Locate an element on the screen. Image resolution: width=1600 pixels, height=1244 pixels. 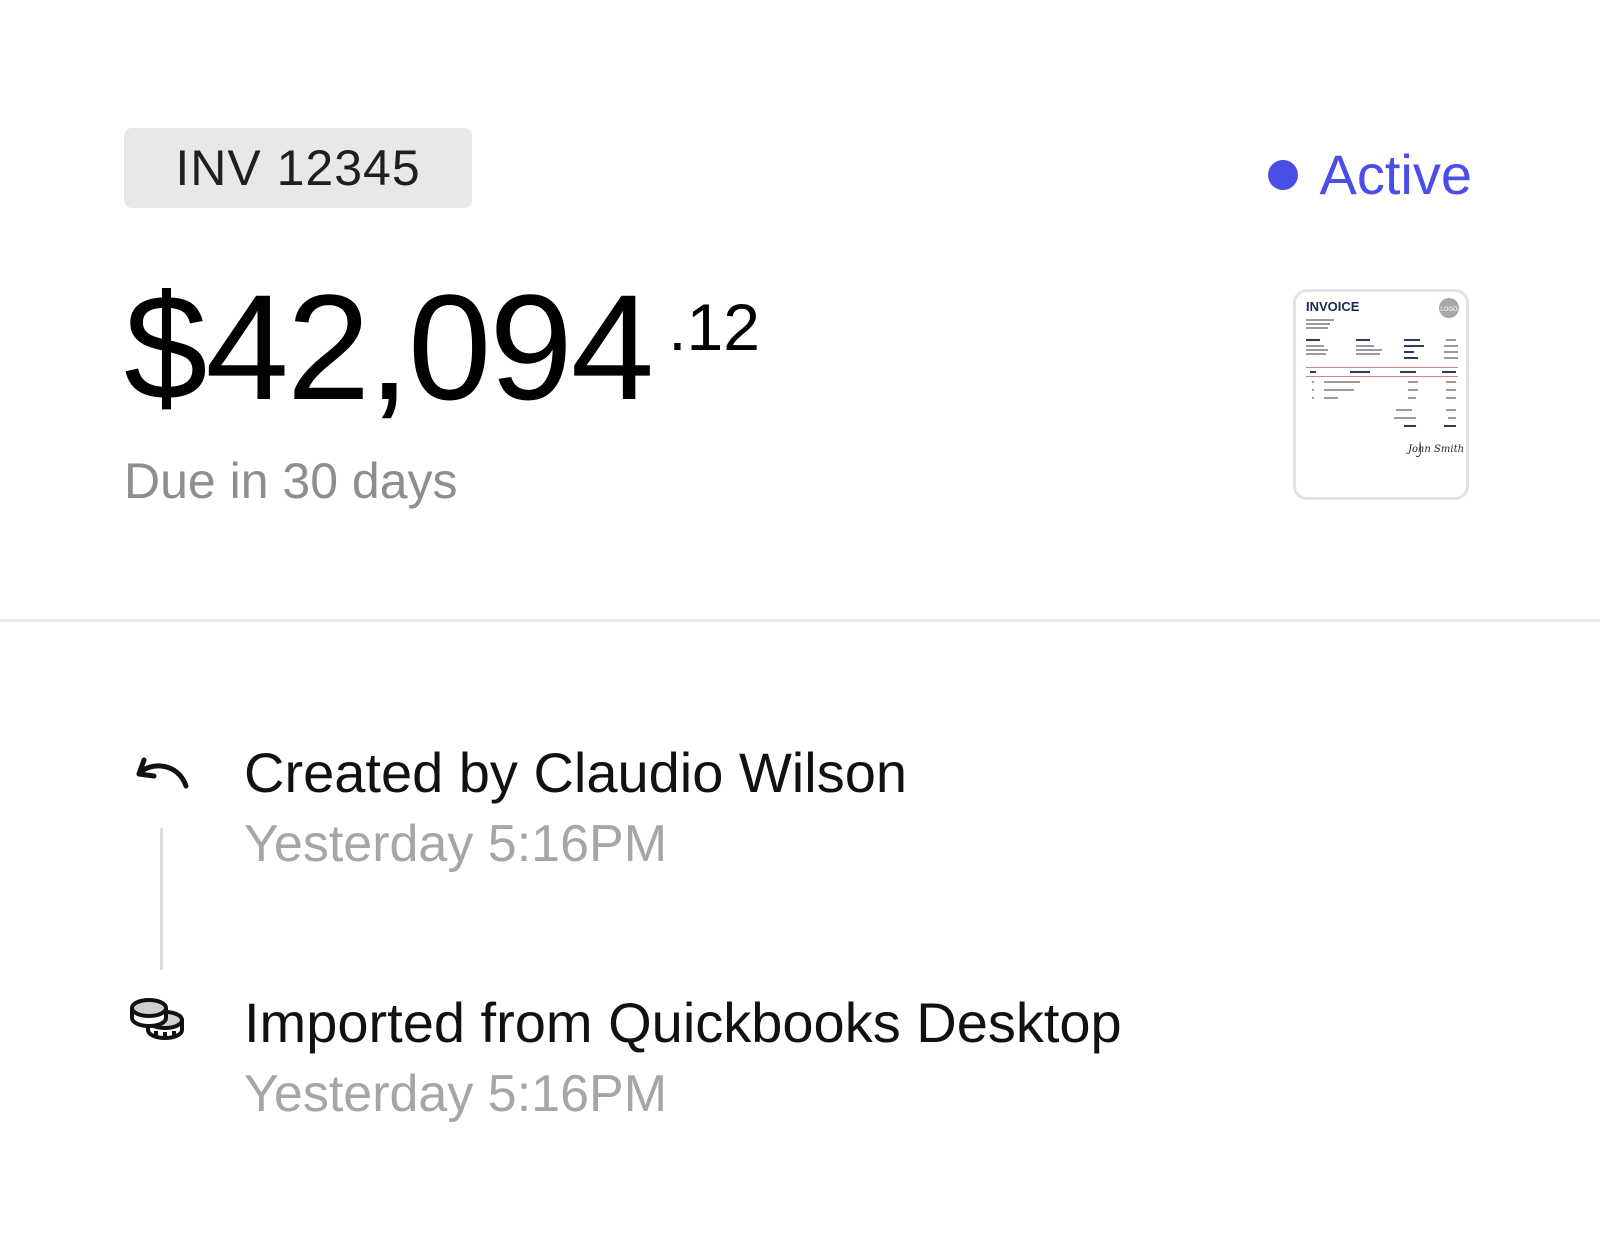
invoice-id-badge: INV 12345 is located at coordinates (298, 168).